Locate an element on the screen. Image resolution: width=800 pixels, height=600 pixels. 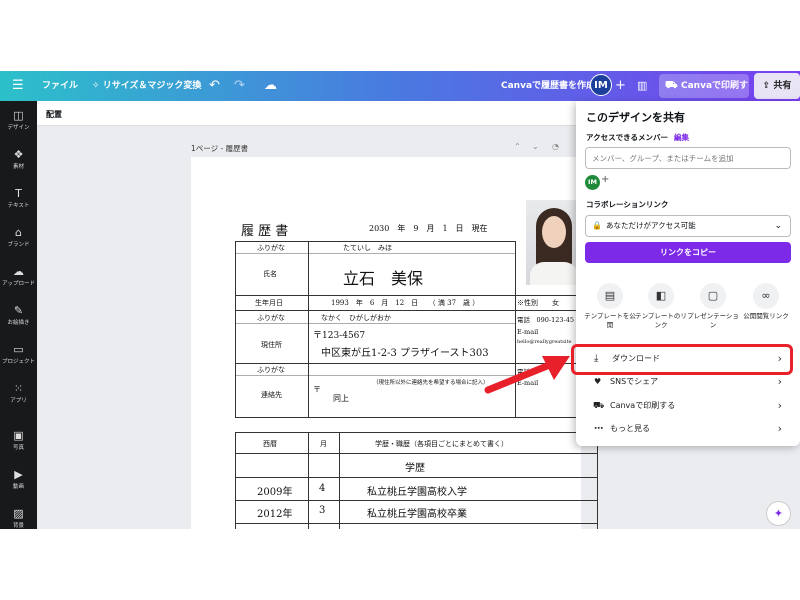
draw-icon: ✎ is located at coordinates (18, 310).